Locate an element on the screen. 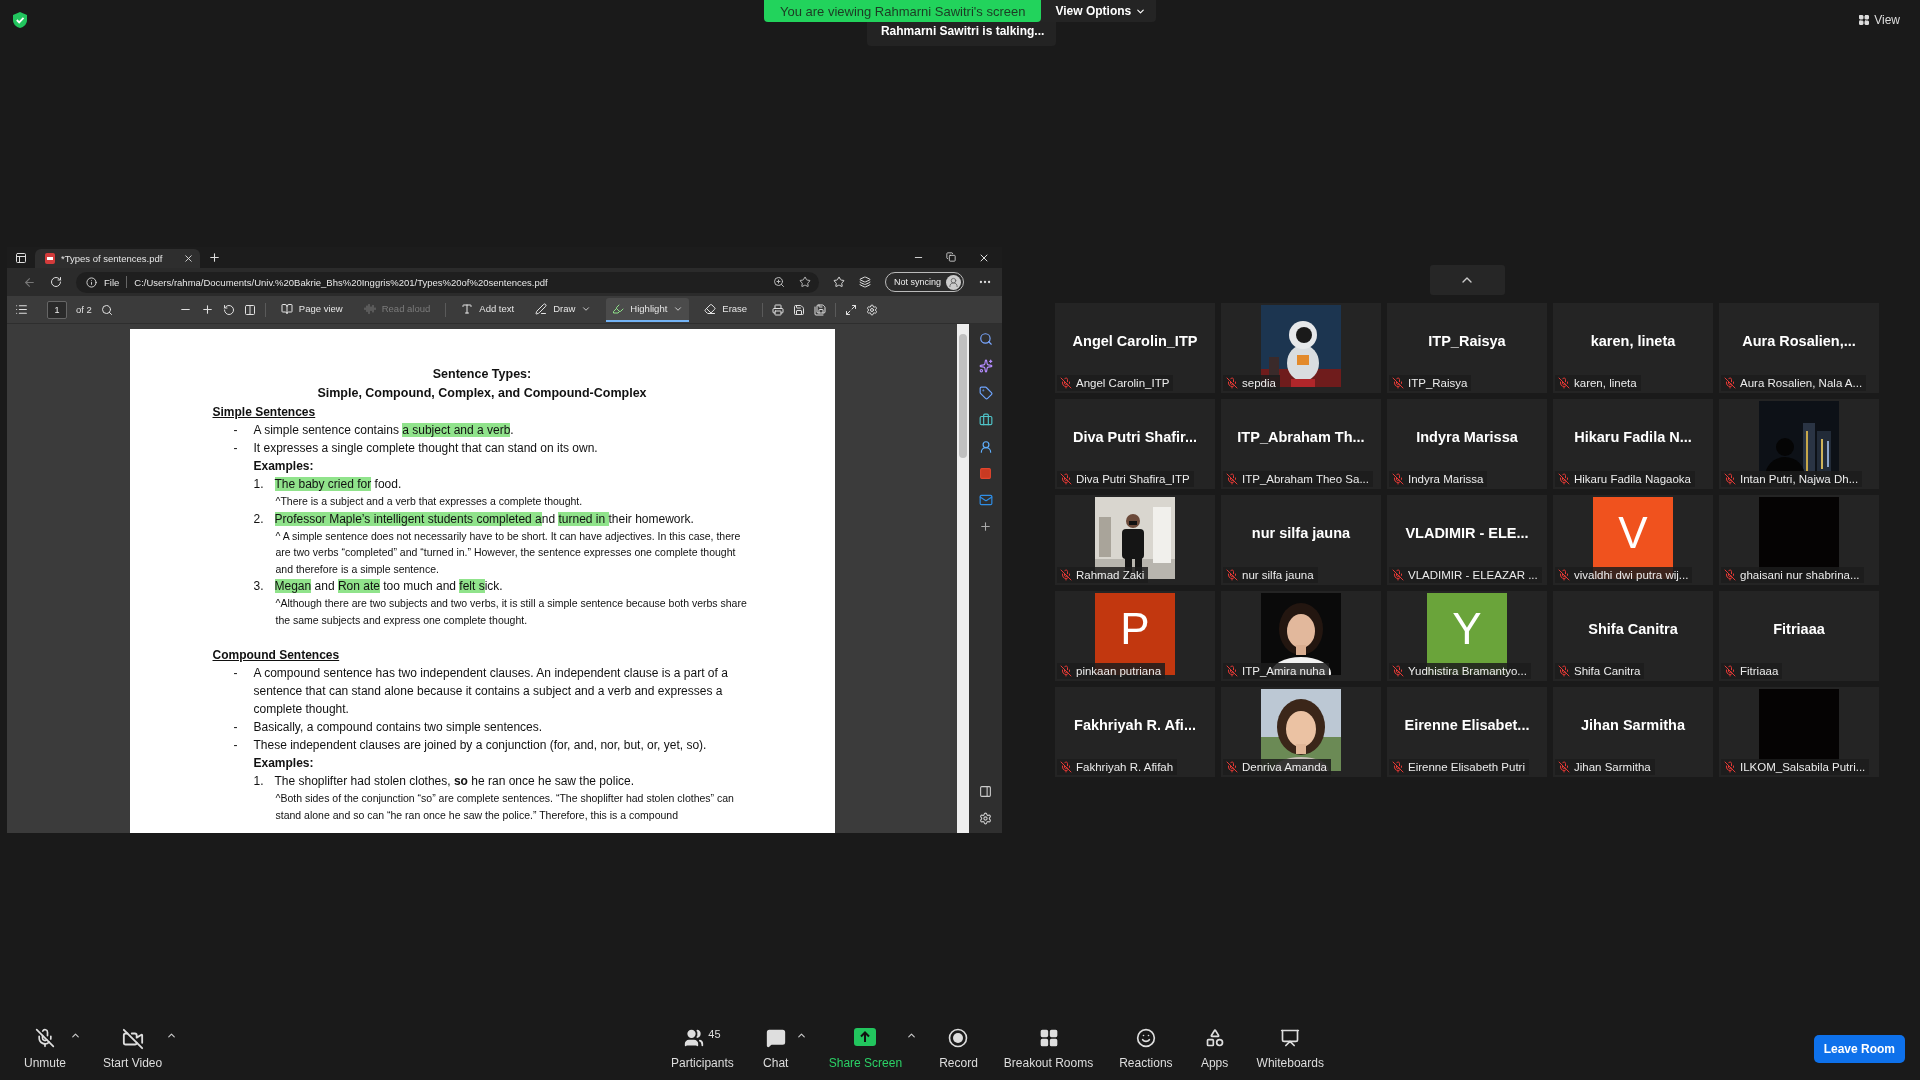 The width and height of the screenshot is (1920, 1080). participant-tile: P pinkaan putriana is located at coordinates (1135, 636).